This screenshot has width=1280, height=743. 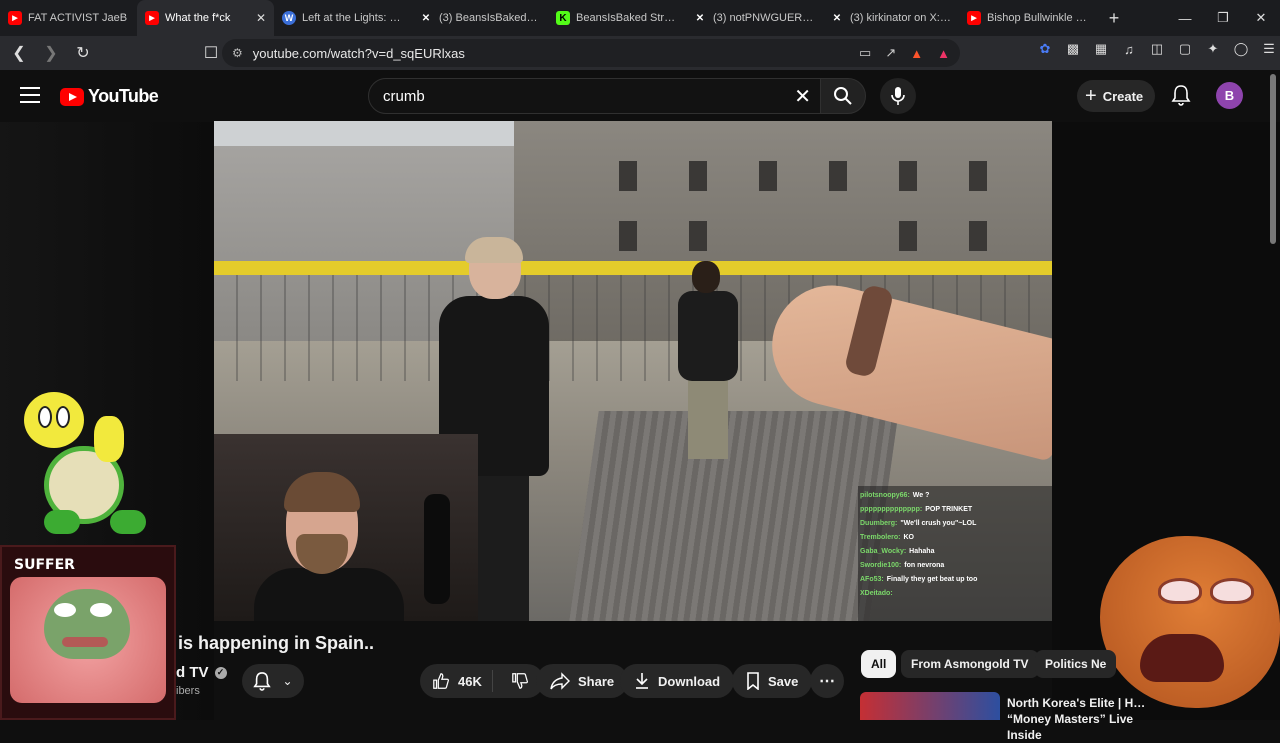 I want to click on chip-politics: Politics Ne, so click(x=1076, y=664).